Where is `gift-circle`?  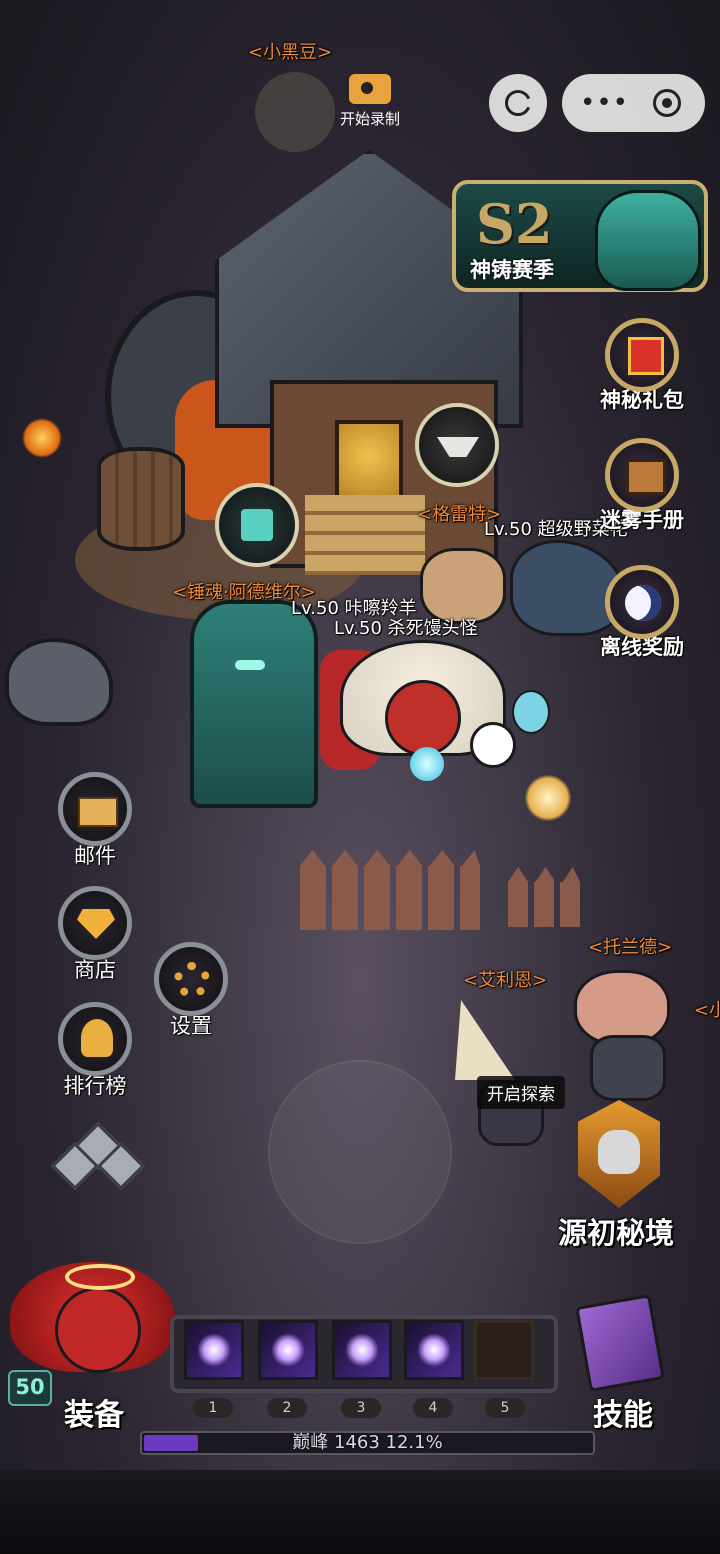 gift-circle is located at coordinates (642, 355).